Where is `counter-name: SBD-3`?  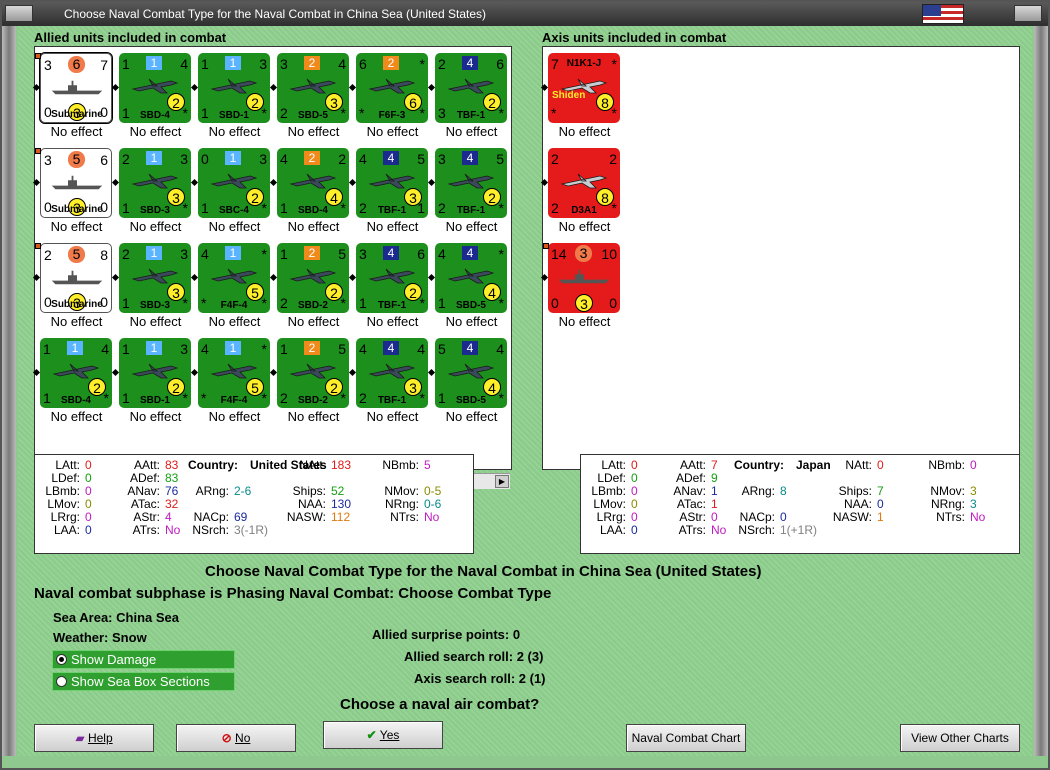 counter-name: SBD-3 is located at coordinates (154, 210).